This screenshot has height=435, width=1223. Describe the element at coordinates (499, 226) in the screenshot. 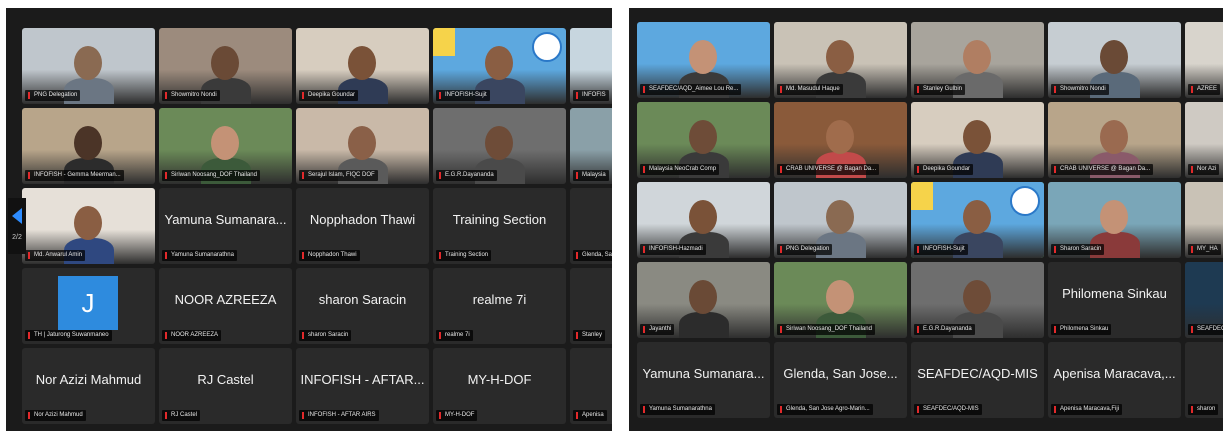

I see `participant-tile: Training Section Training Section` at that location.